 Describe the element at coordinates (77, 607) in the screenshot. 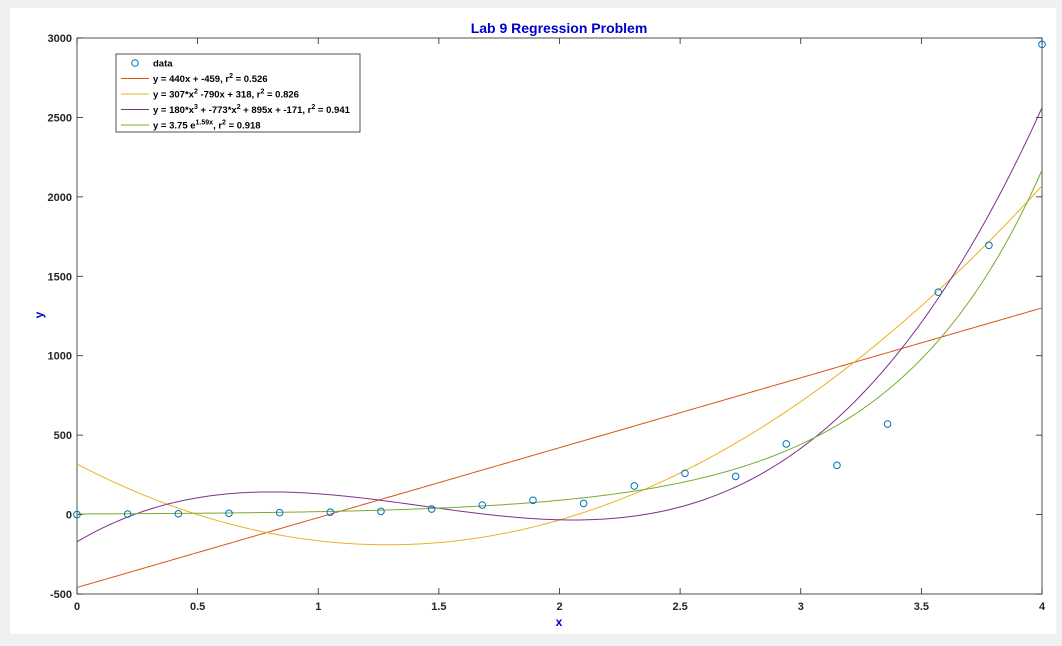

I see `x-tick-label: 0` at that location.